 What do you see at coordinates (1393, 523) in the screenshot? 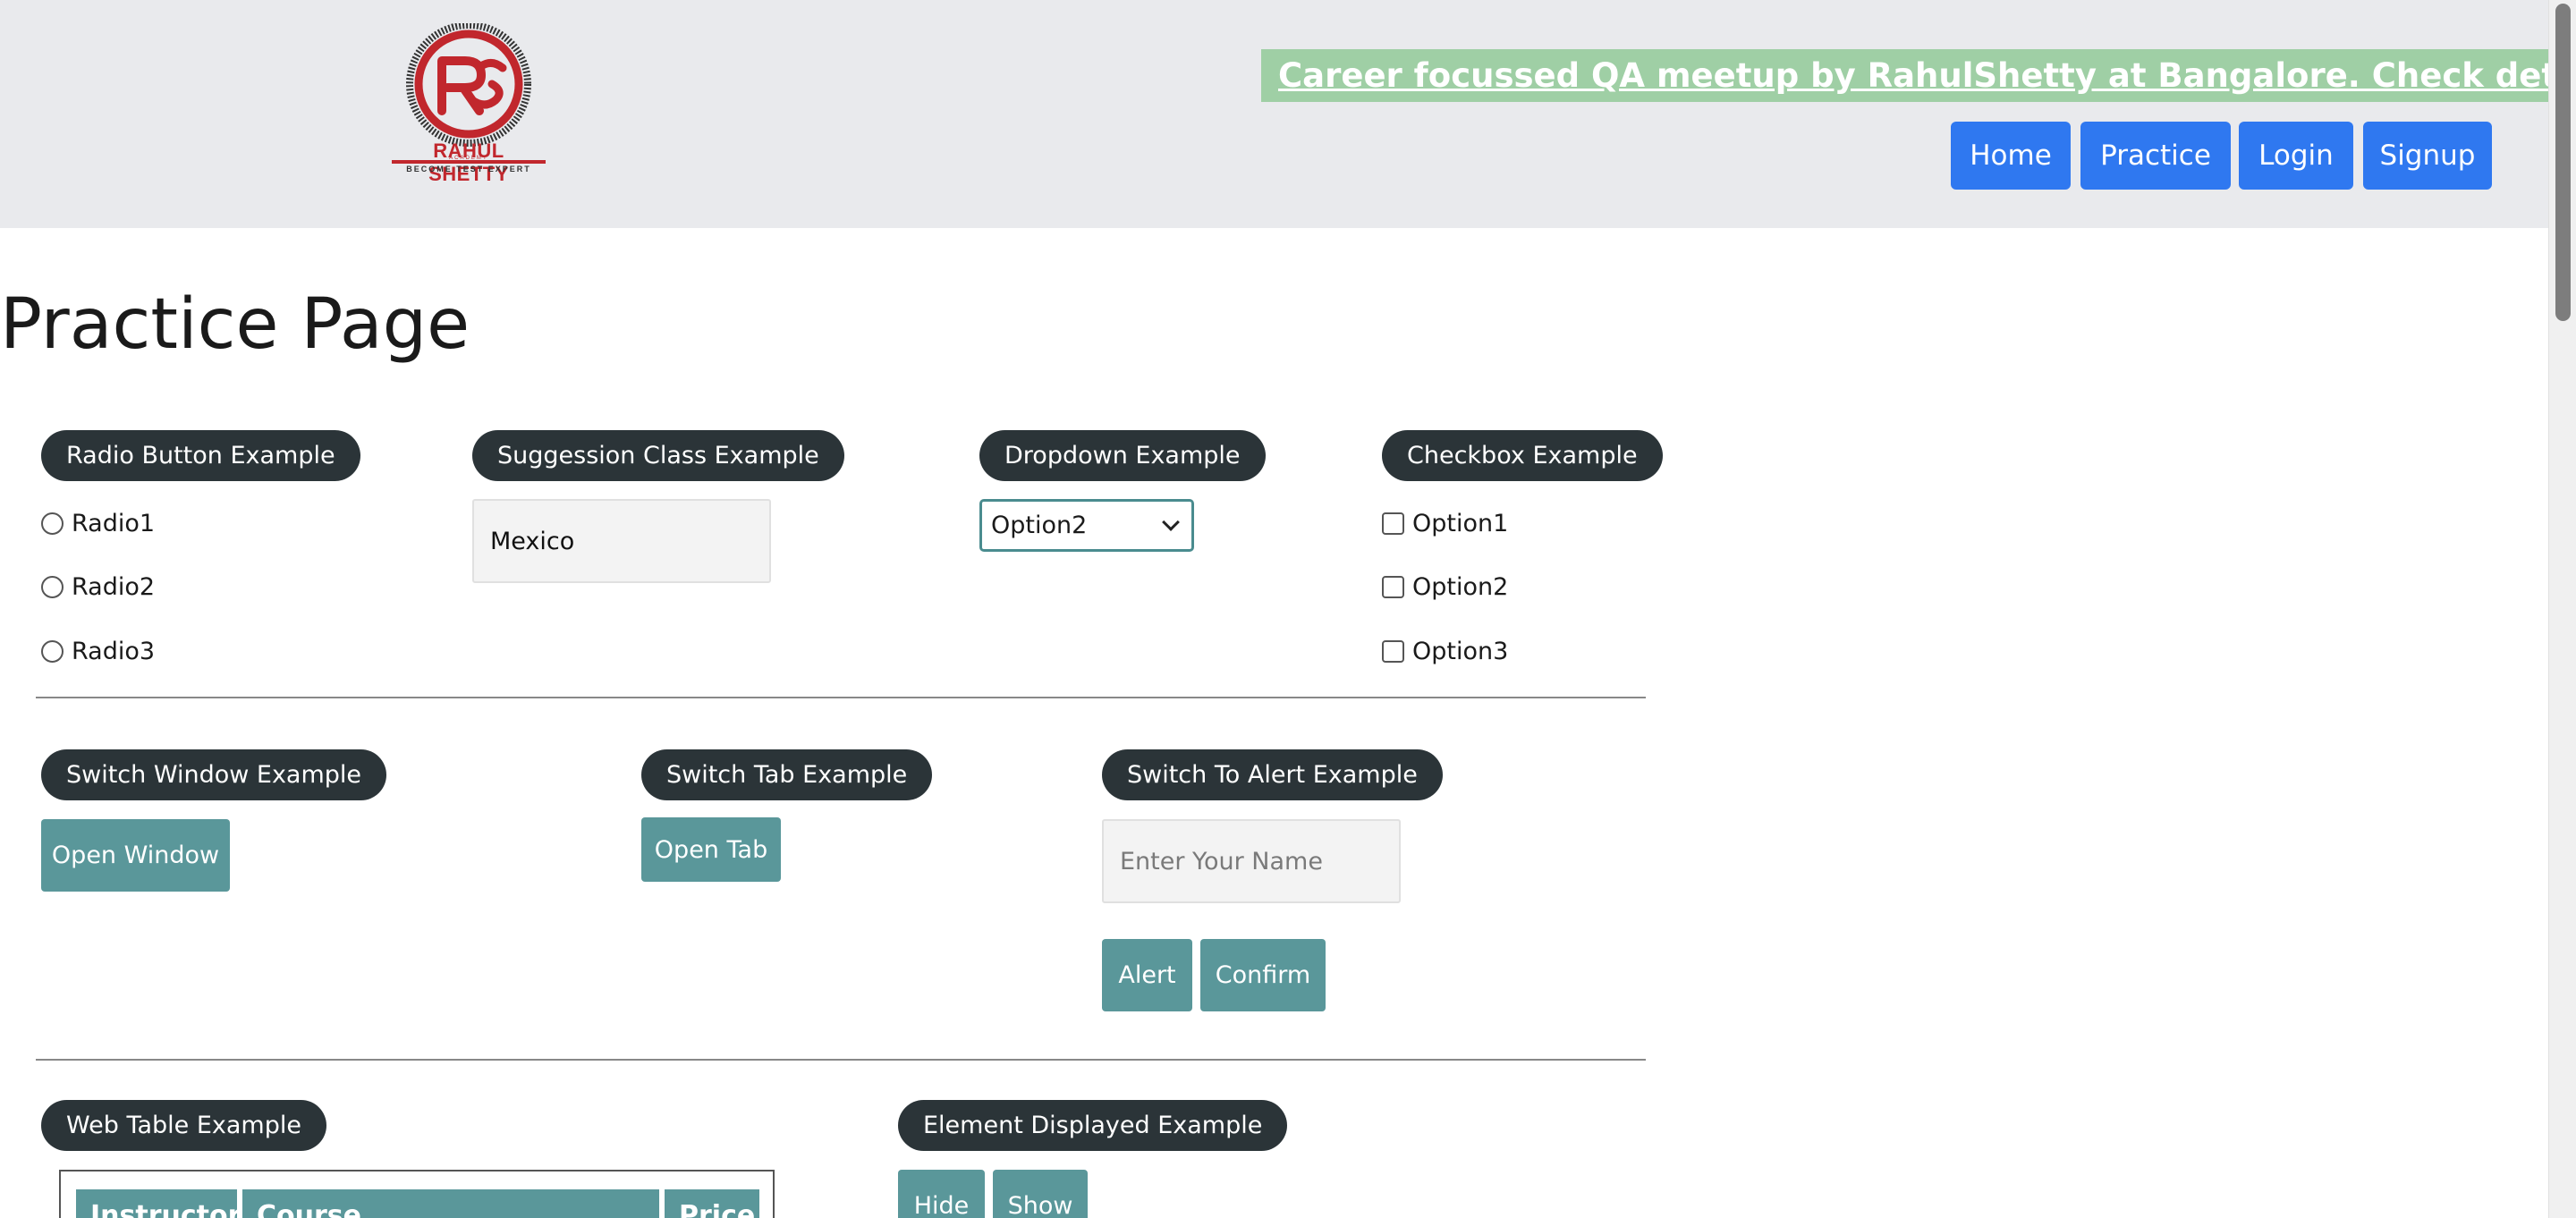
I see `checkbox1` at bounding box center [1393, 523].